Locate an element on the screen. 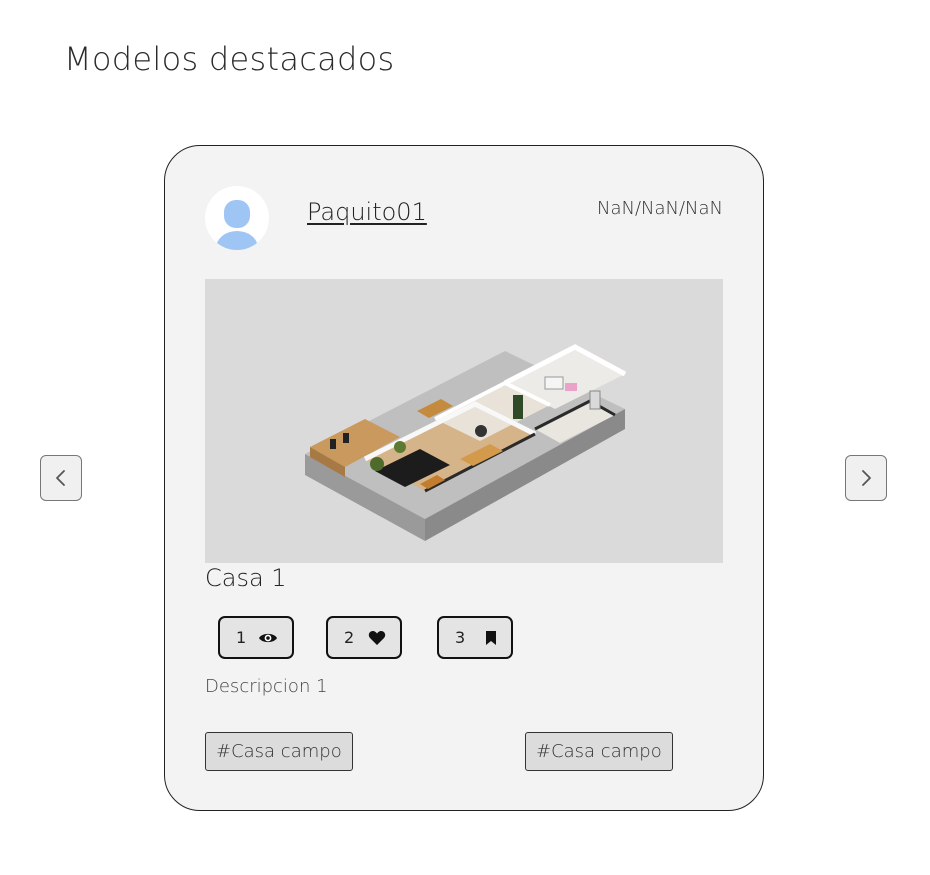 Image resolution: width=930 pixels, height=875 pixels. floor-plan-3d-illustration is located at coordinates (466, 442).